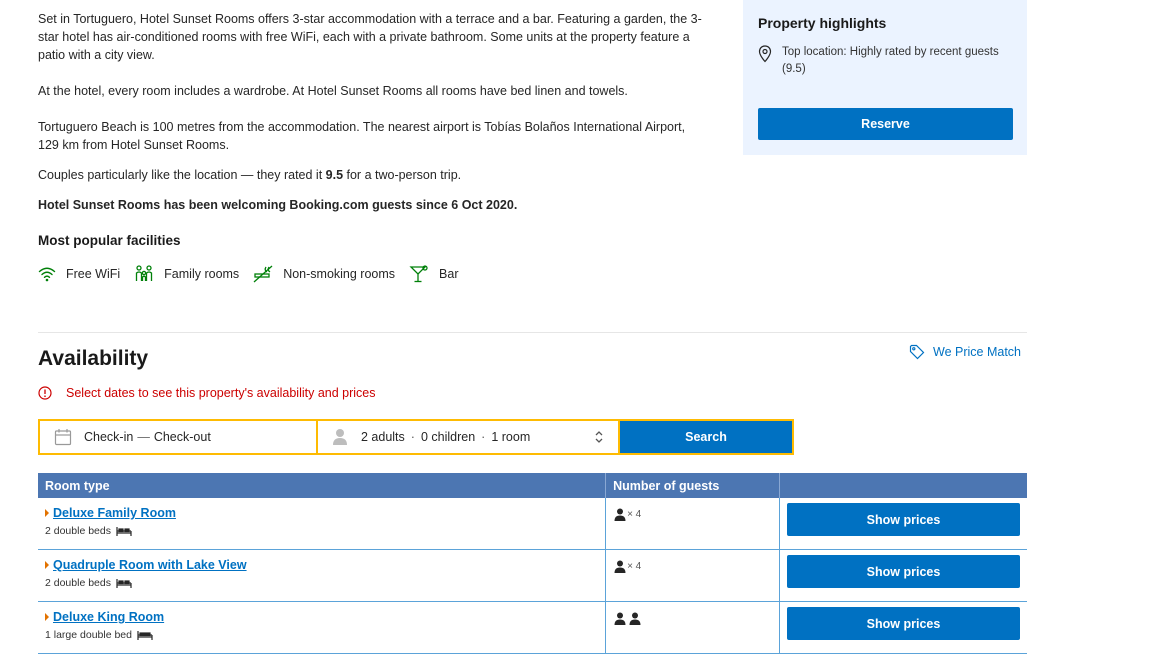 Image resolution: width=1168 pixels, height=670 pixels. Describe the element at coordinates (449, 274) in the screenshot. I see `facility-label: Bar` at that location.